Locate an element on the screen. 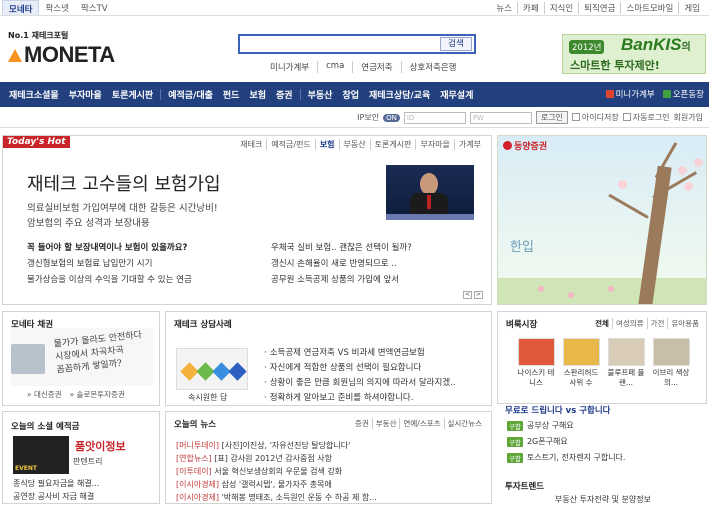 The width and height of the screenshot is (709, 505). site-logo: No.1 재테크포털 MONETA is located at coordinates (61, 49).